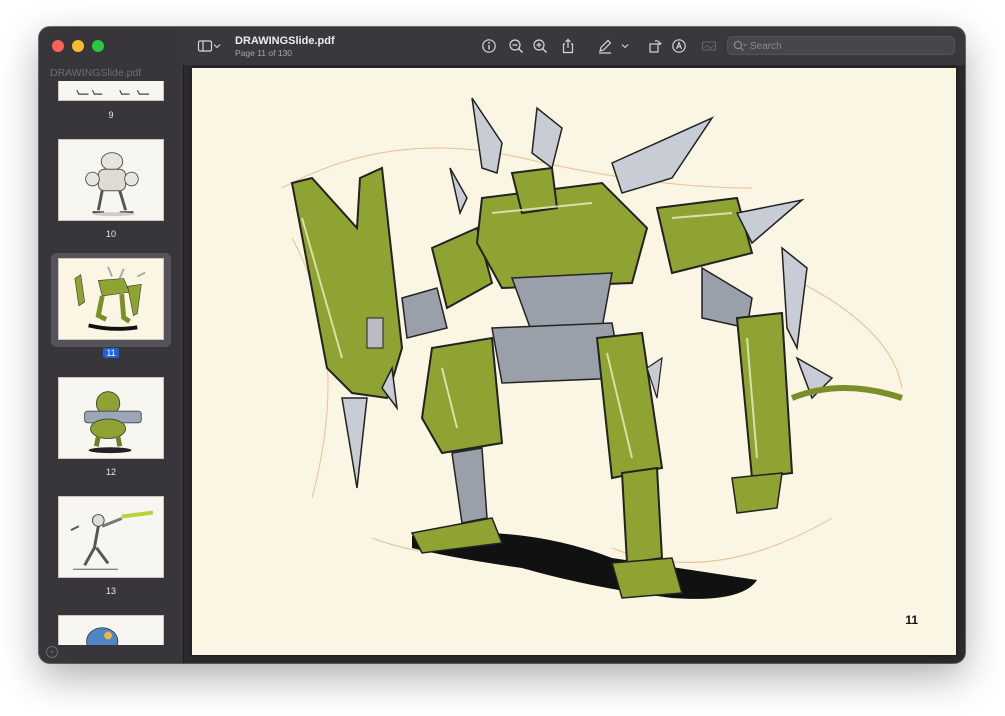  I want to click on fullscreen-button, so click(98, 46).